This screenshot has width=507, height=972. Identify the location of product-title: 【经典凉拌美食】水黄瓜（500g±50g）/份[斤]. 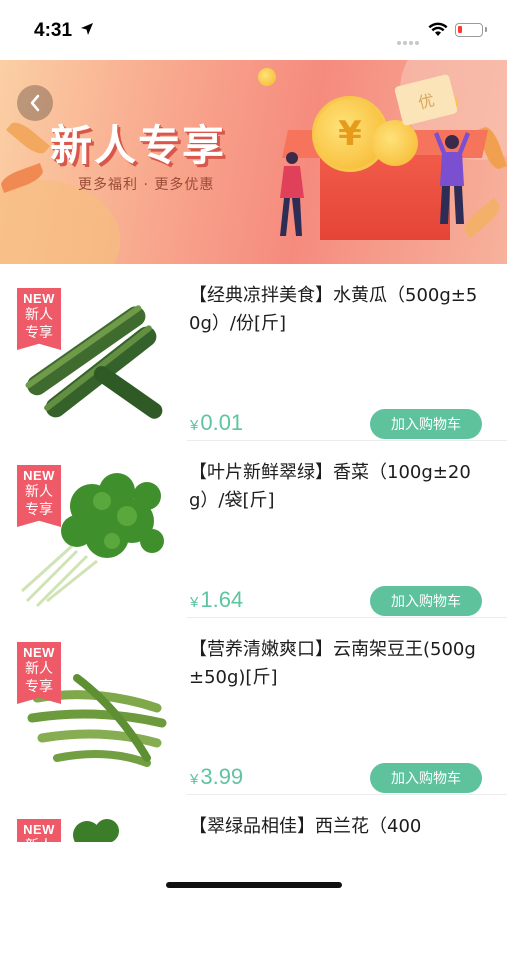
(333, 309).